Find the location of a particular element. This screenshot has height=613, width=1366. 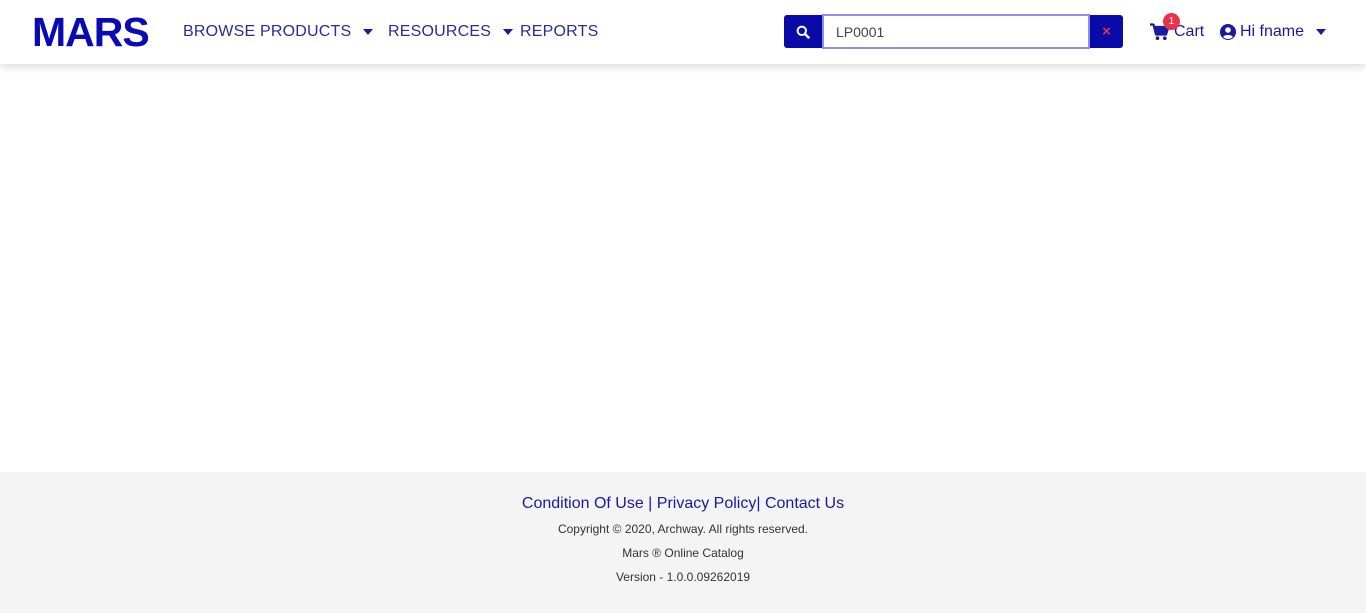

catalog-text: Mars ® Online Catalog is located at coordinates (683, 553).